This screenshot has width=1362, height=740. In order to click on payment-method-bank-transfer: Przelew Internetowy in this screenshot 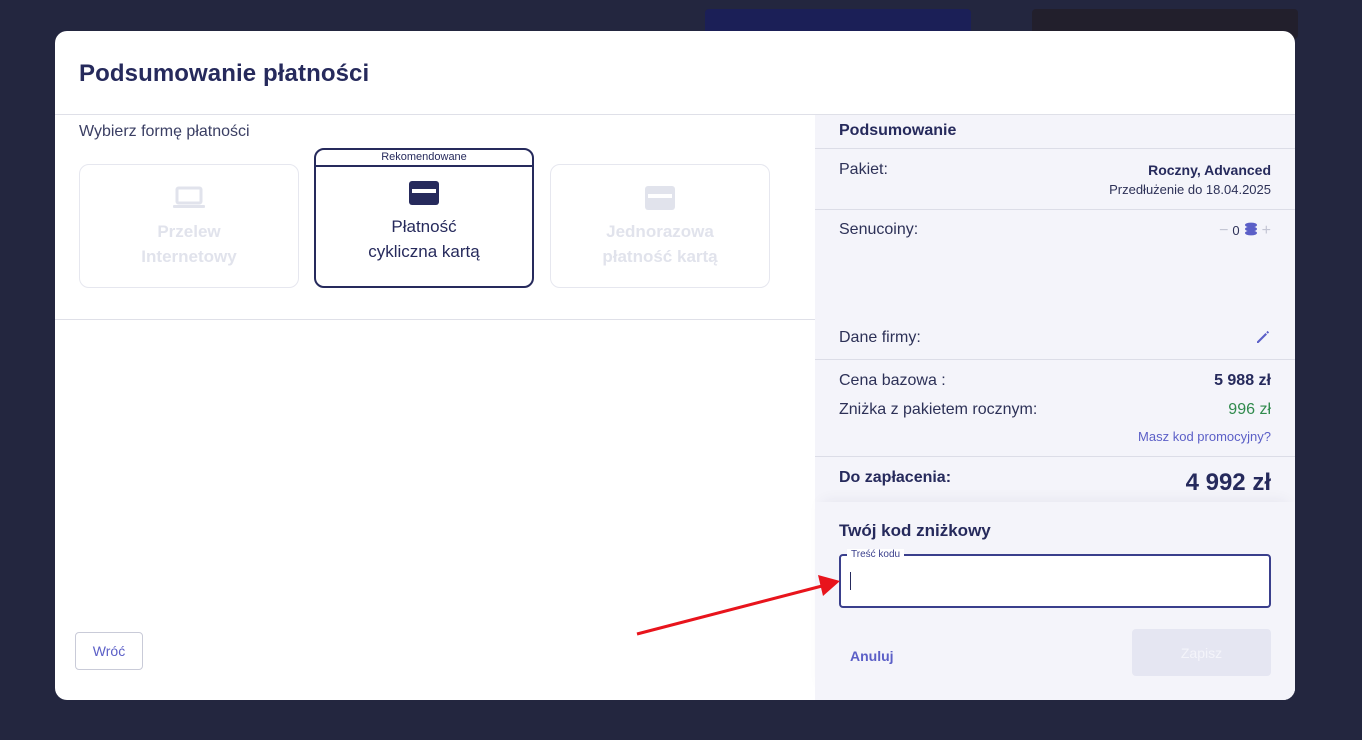, I will do `click(189, 226)`.